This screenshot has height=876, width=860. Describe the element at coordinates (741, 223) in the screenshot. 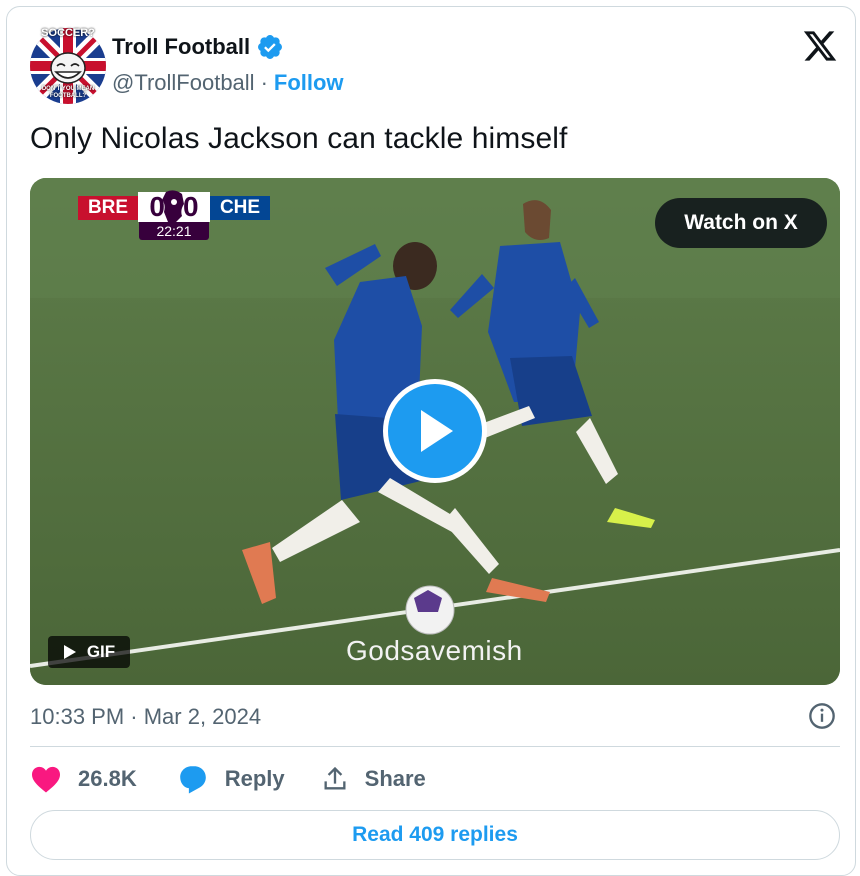

I see `watch-on-x-button: Watch on X` at that location.